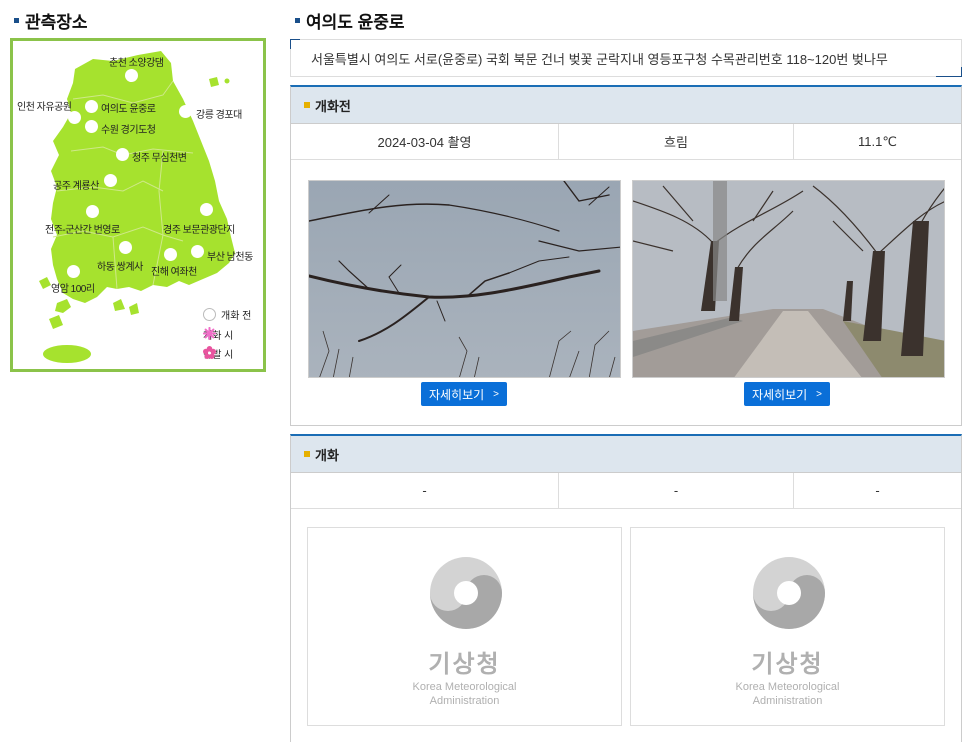 The width and height of the screenshot is (964, 742). Describe the element at coordinates (333, 106) in the screenshot. I see `before-bloom-heading: 개화전` at that location.